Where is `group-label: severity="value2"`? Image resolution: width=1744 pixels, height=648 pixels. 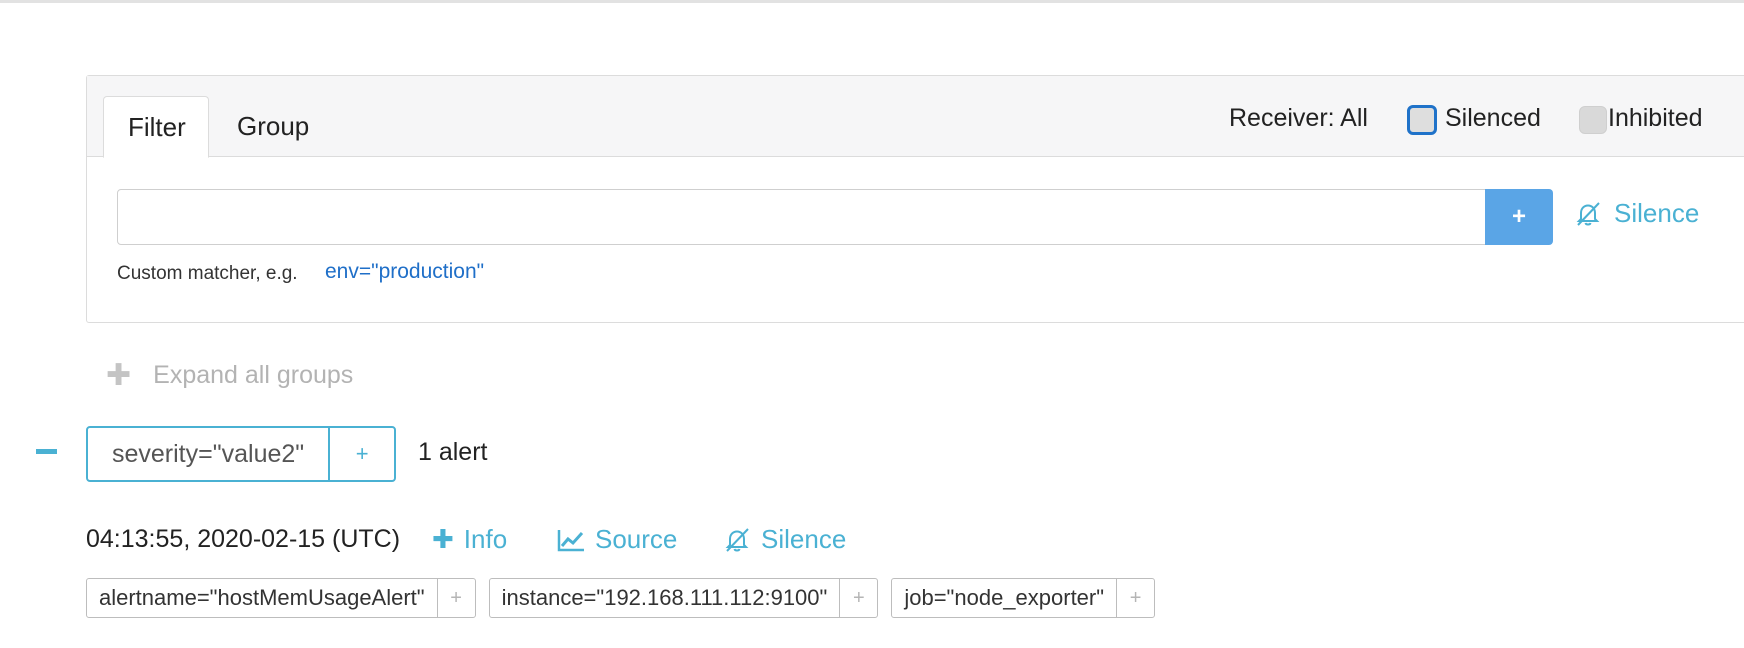
group-label: severity="value2" is located at coordinates (208, 454).